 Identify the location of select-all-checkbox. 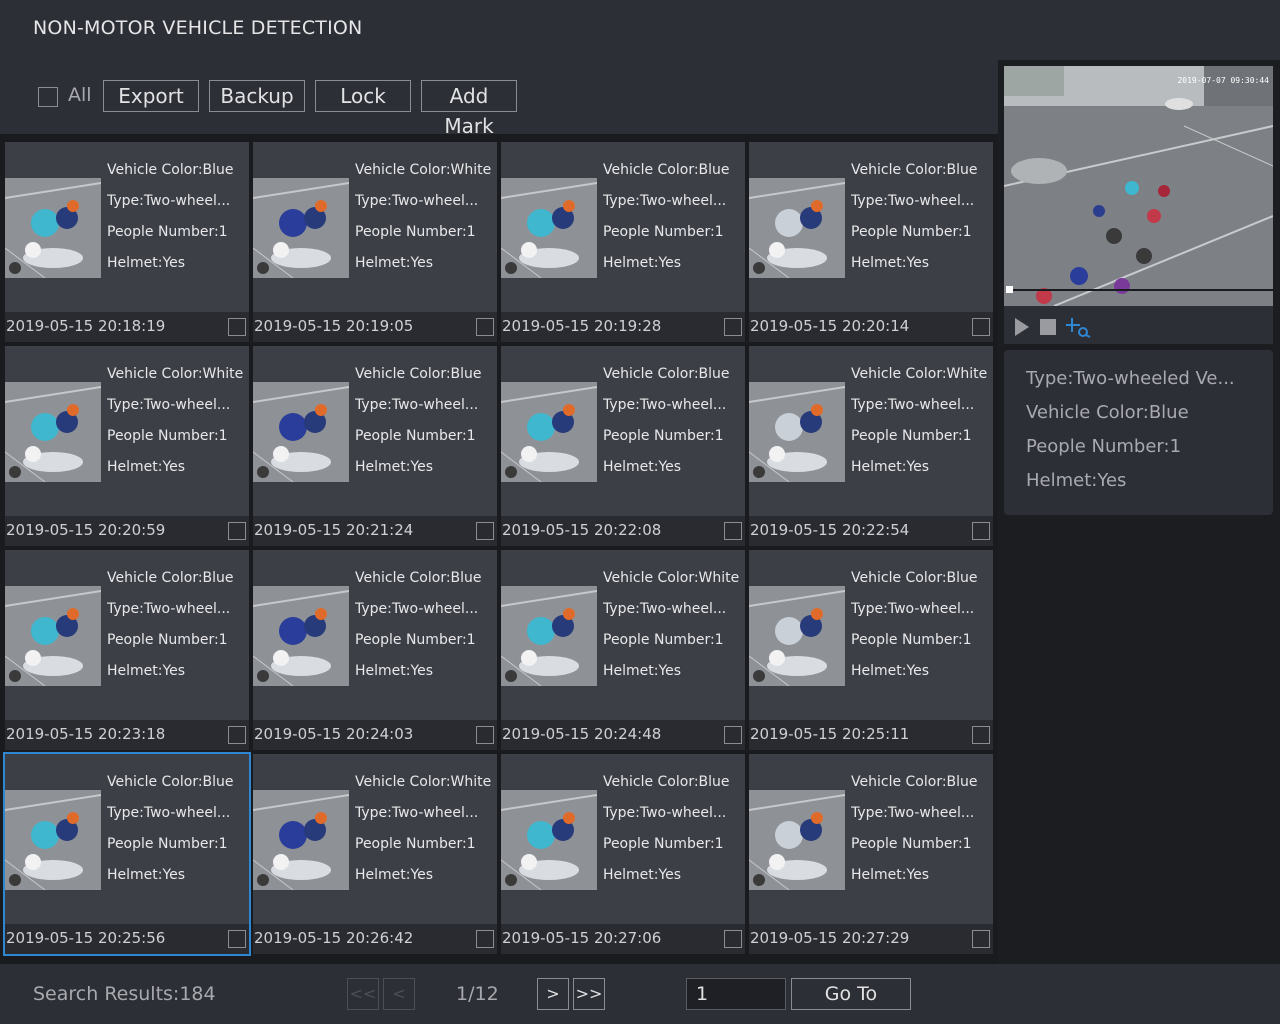
(48, 97).